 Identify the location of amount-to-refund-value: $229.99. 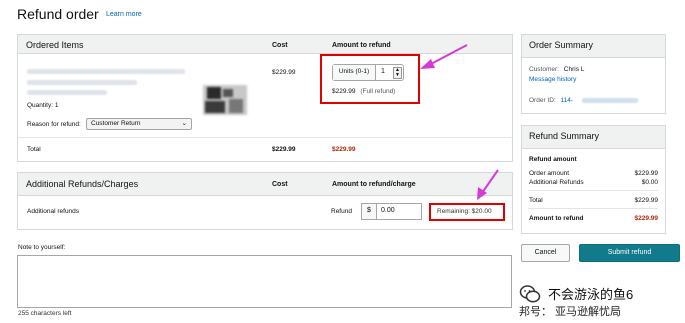
(646, 218).